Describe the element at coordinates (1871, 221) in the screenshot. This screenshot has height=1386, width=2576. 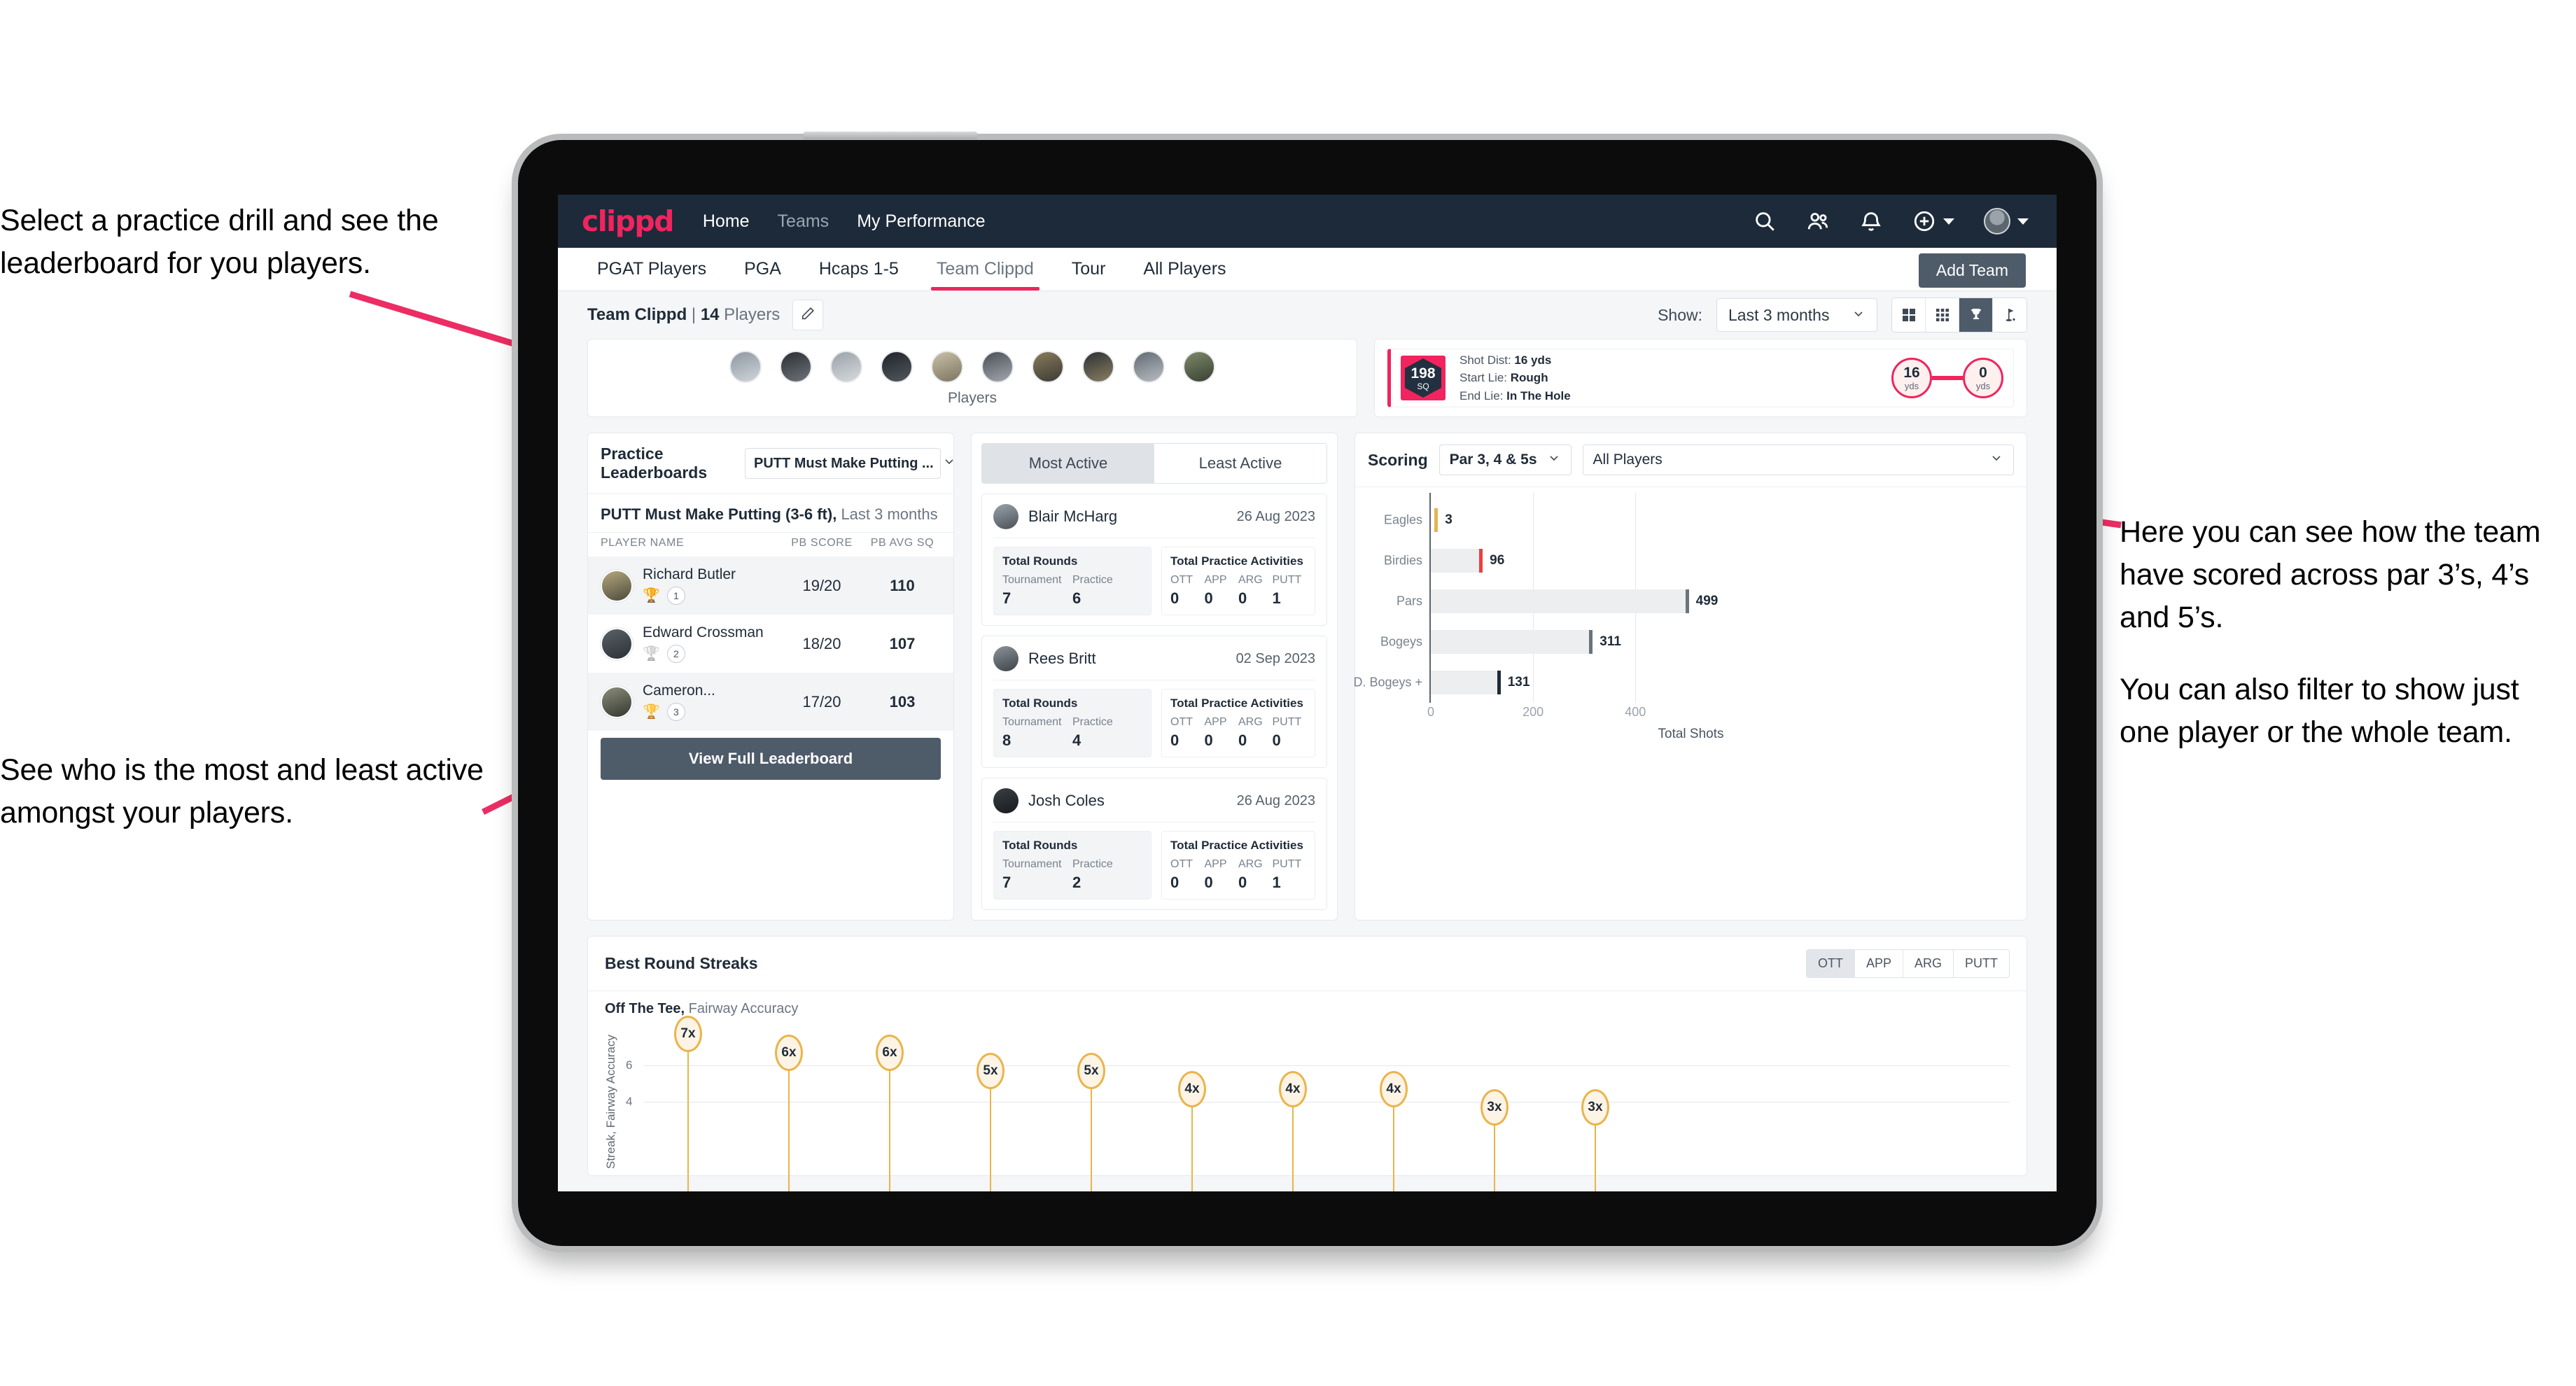
I see `bell-icon` at that location.